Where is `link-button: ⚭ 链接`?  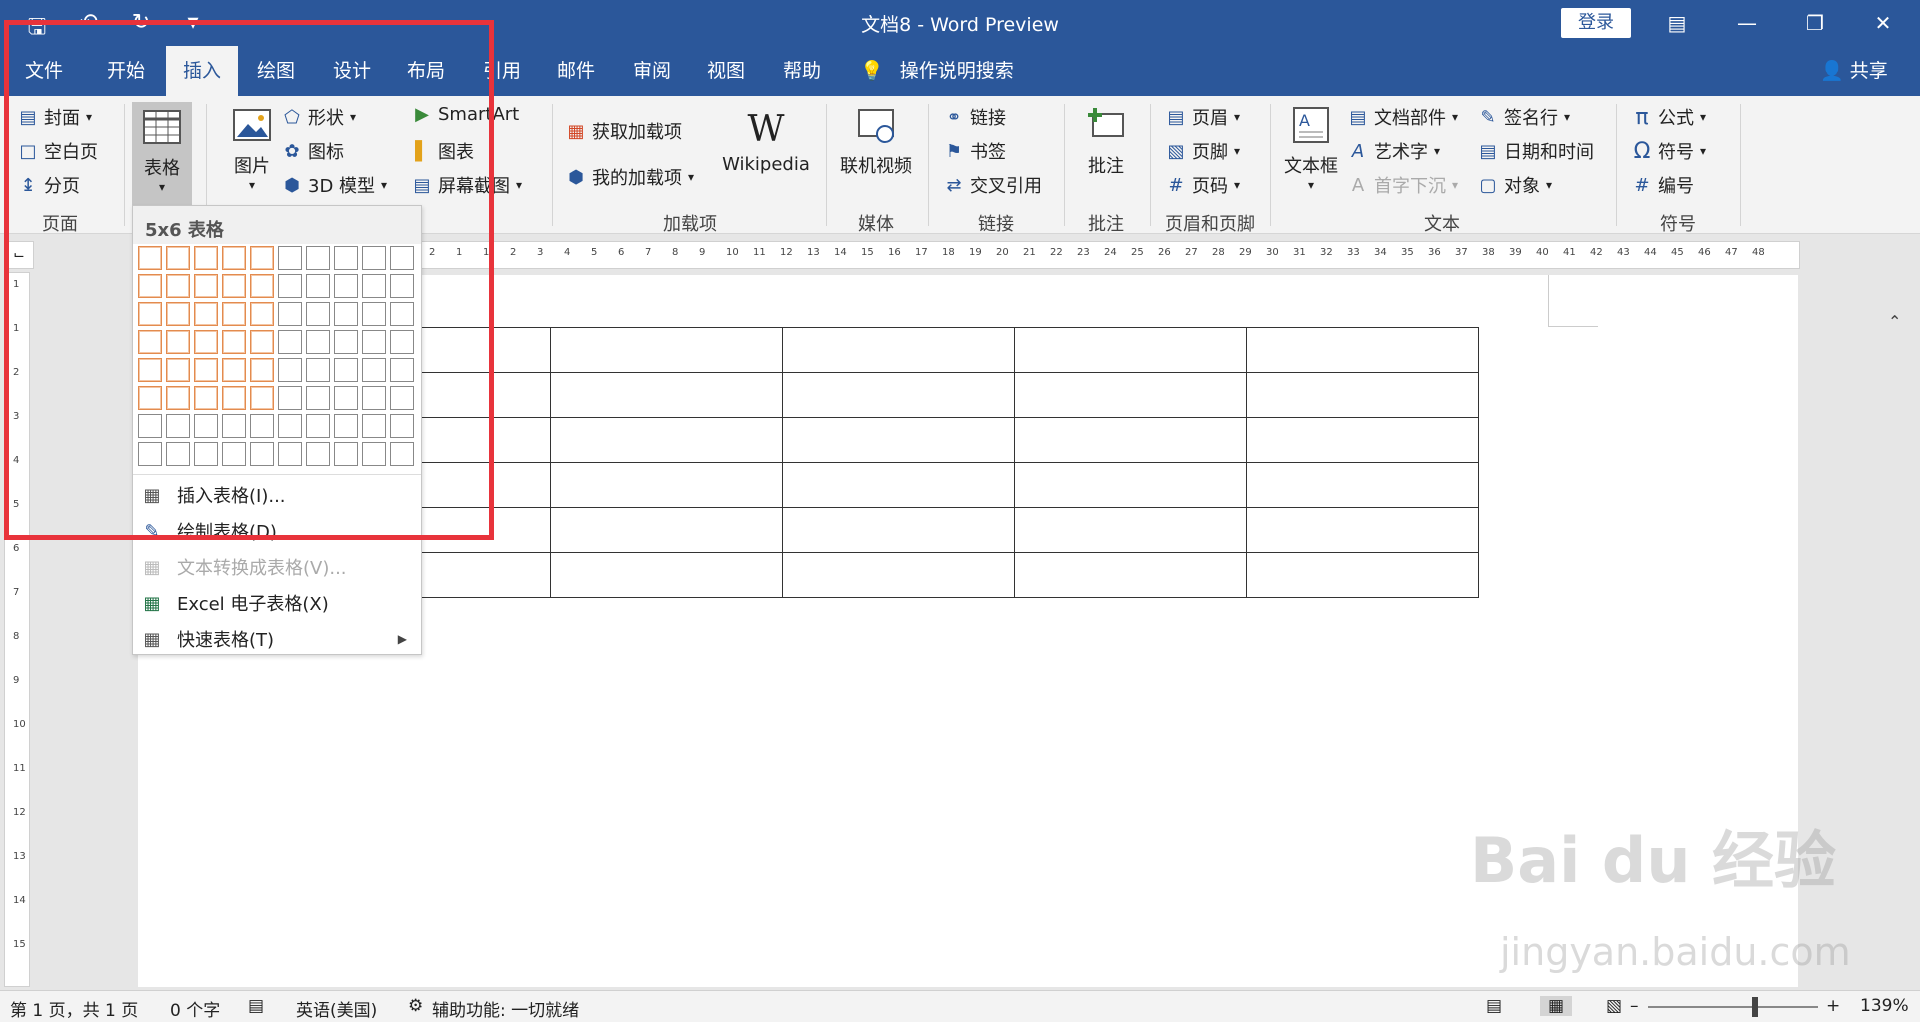
link-button: ⚭ 链接 is located at coordinates (975, 117).